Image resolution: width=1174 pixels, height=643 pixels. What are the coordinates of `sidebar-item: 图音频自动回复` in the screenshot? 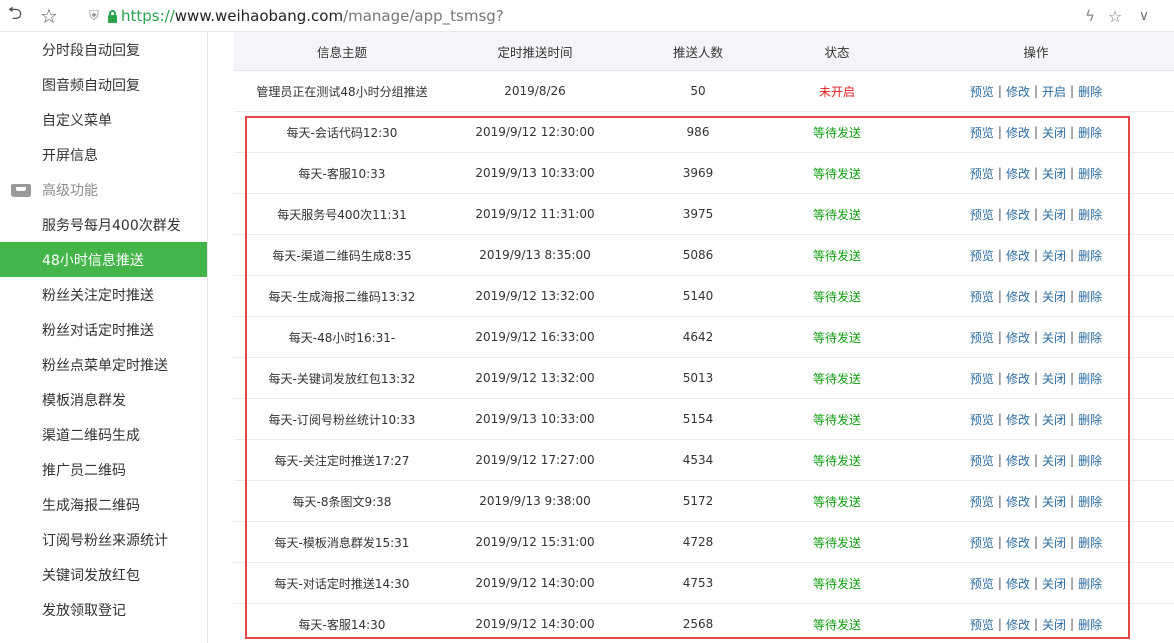 It's located at (103, 84).